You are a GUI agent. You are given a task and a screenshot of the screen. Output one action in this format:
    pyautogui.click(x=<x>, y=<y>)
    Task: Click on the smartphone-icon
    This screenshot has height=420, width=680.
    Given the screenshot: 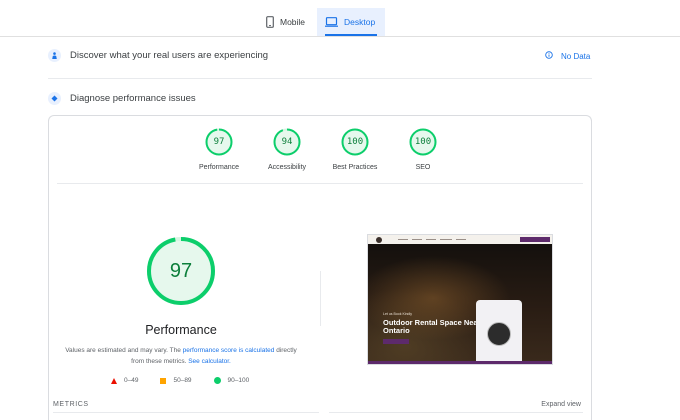 What is the action you would take?
    pyautogui.click(x=270, y=22)
    